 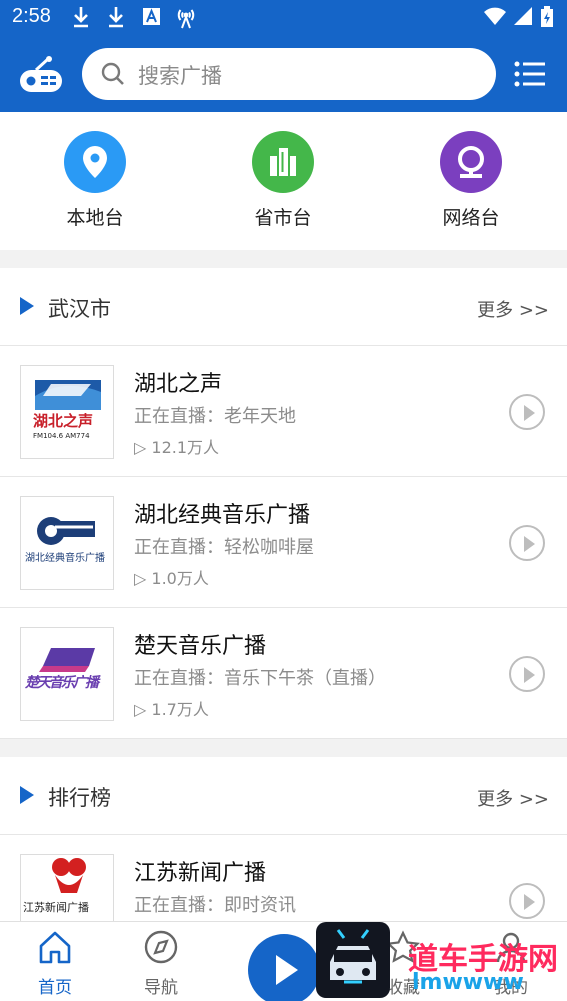 I want to click on search-placeholder: 搜索广播, so click(x=180, y=76).